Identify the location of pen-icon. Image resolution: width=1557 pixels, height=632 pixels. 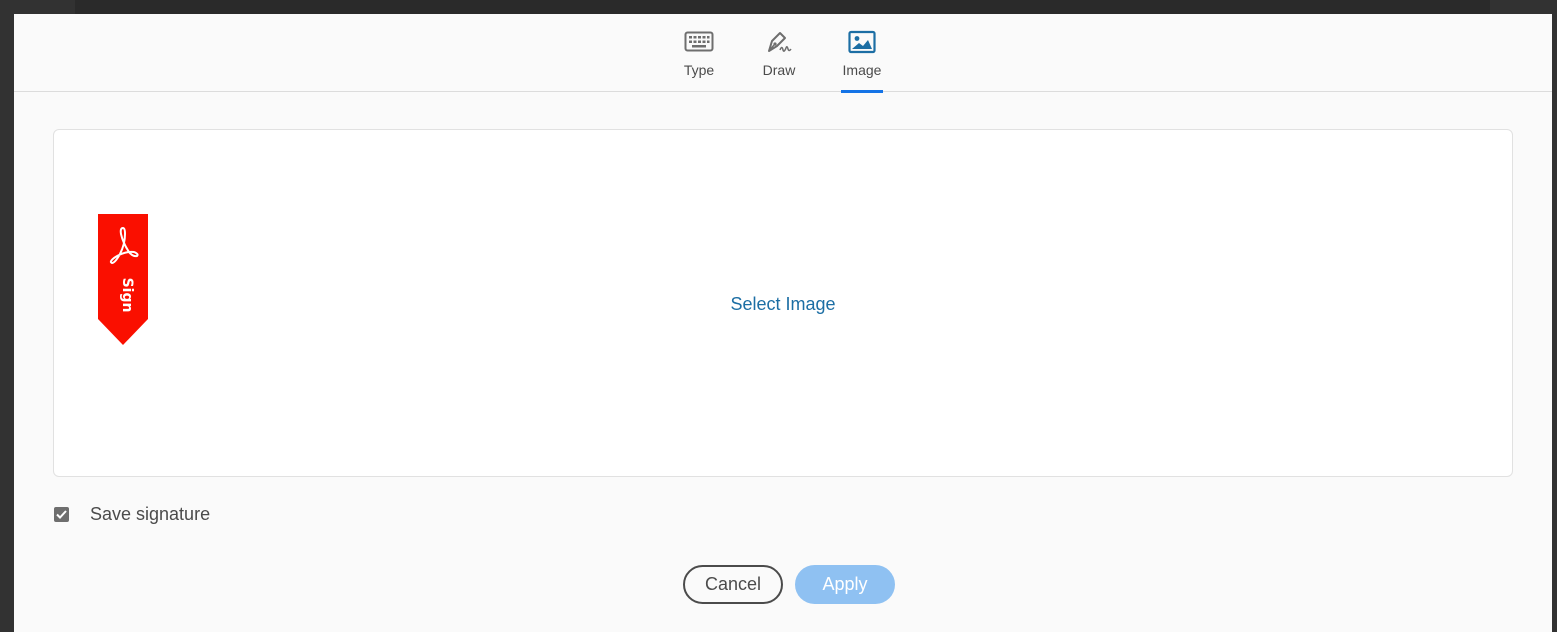
(779, 42).